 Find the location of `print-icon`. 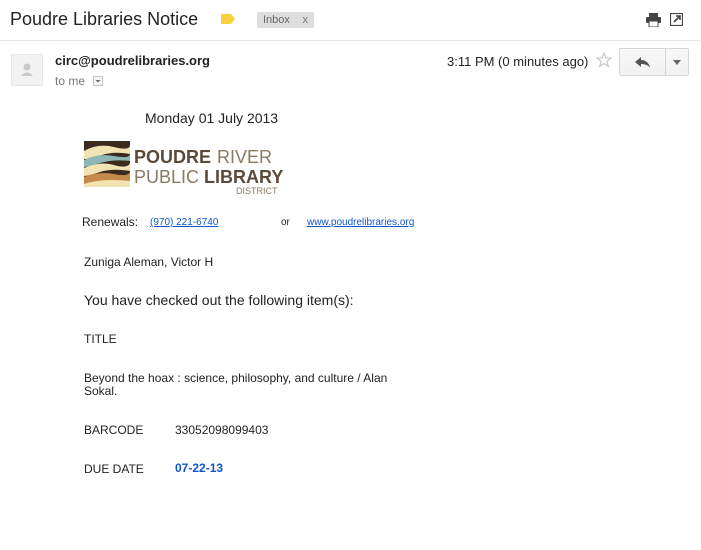

print-icon is located at coordinates (653, 20).